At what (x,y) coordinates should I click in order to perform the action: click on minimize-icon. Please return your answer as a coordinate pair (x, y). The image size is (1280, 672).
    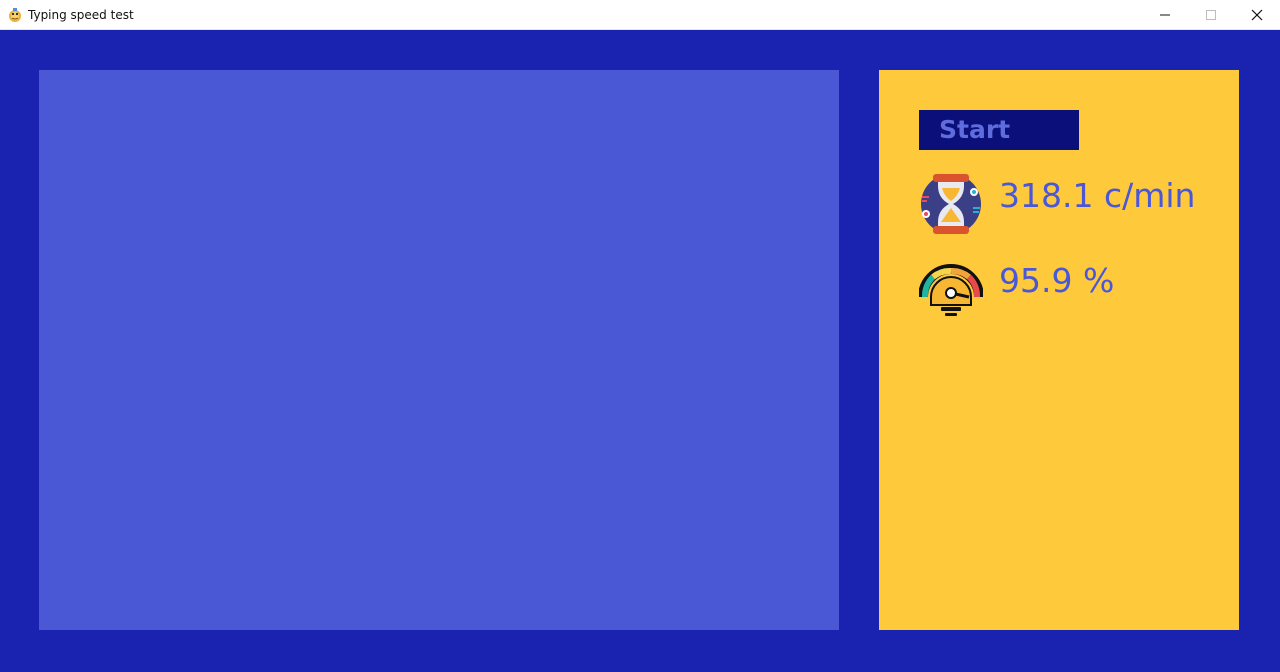
    Looking at the image, I should click on (1165, 14).